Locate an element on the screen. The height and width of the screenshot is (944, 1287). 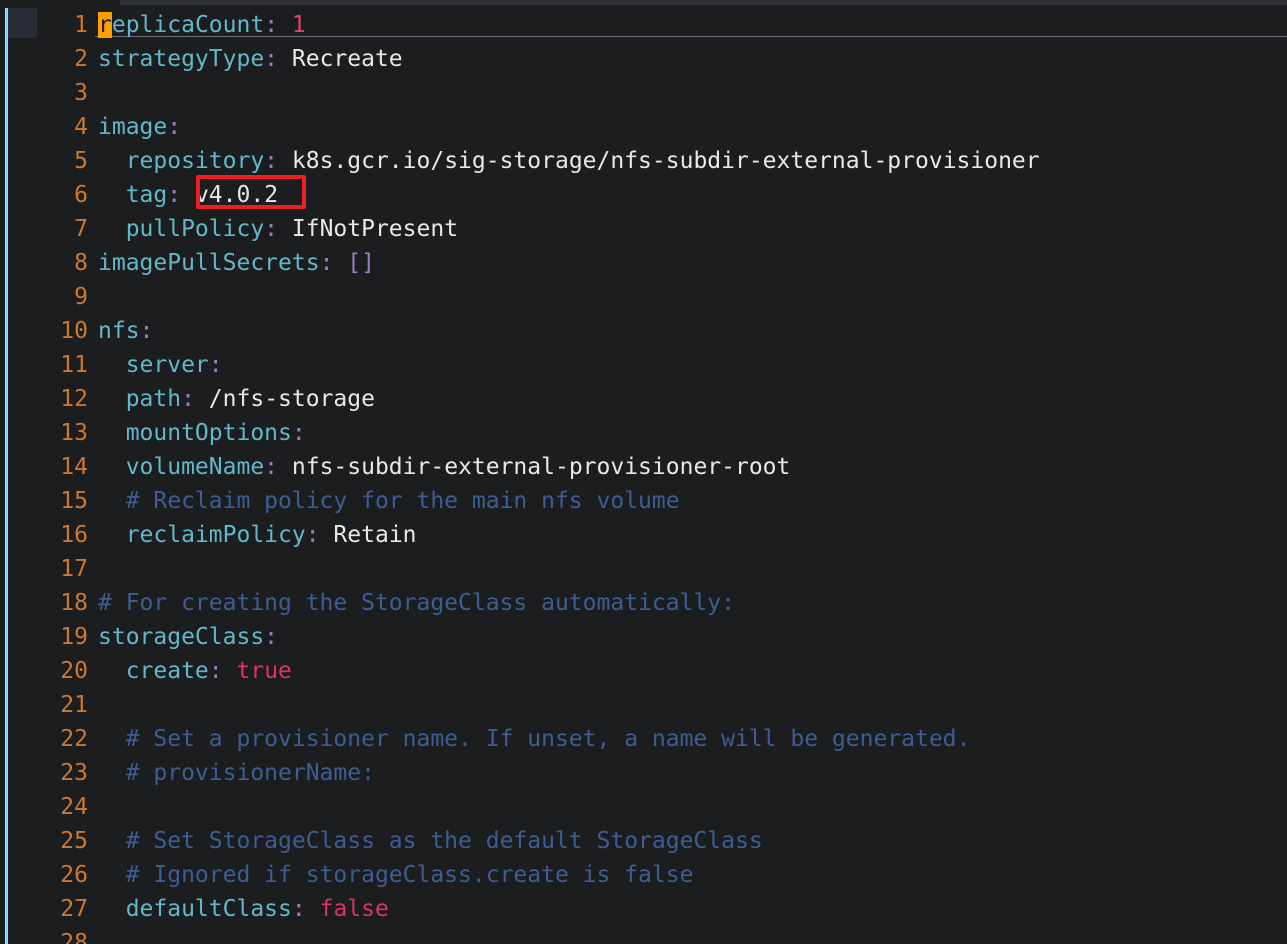
code-line: 10 nfs: is located at coordinates (643, 331).